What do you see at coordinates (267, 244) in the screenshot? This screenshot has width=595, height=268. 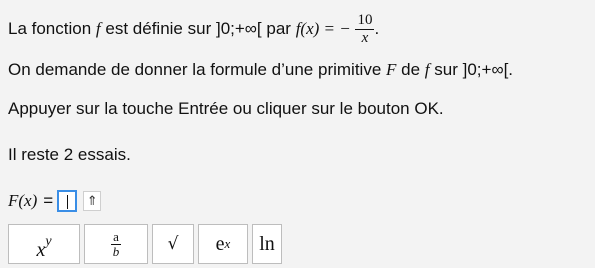 I see `ln-key: ln` at bounding box center [267, 244].